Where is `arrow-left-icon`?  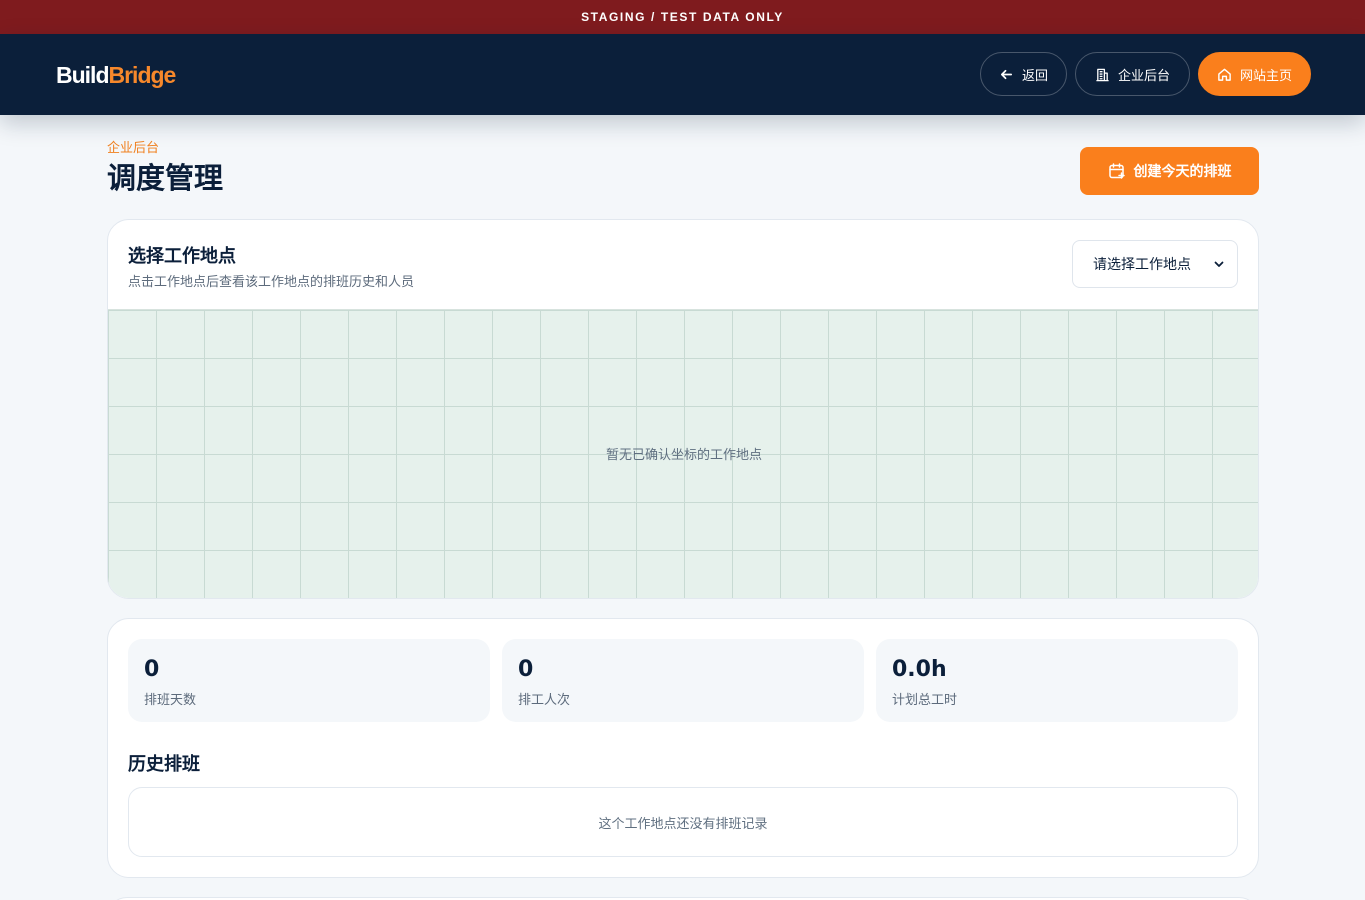 arrow-left-icon is located at coordinates (1006, 74).